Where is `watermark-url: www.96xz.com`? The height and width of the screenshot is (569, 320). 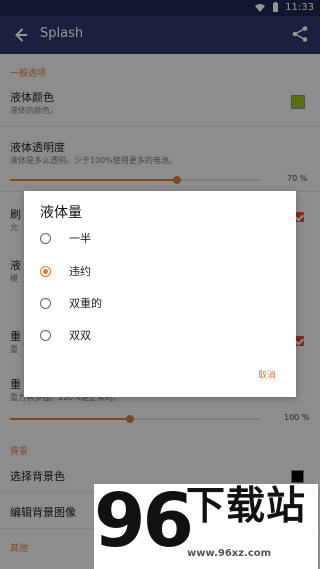
watermark-url: www.96xz.com is located at coordinates (229, 553).